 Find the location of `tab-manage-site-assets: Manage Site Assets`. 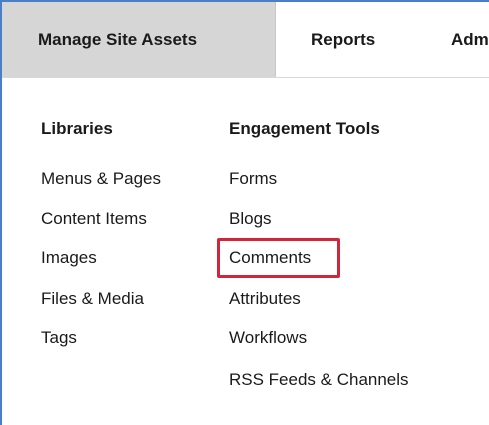

tab-manage-site-assets: Manage Site Assets is located at coordinates (139, 39).